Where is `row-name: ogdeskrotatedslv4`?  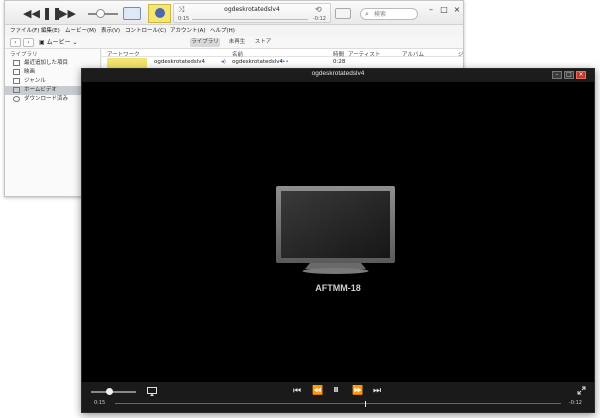 row-name: ogdeskrotatedslv4 is located at coordinates (257, 62).